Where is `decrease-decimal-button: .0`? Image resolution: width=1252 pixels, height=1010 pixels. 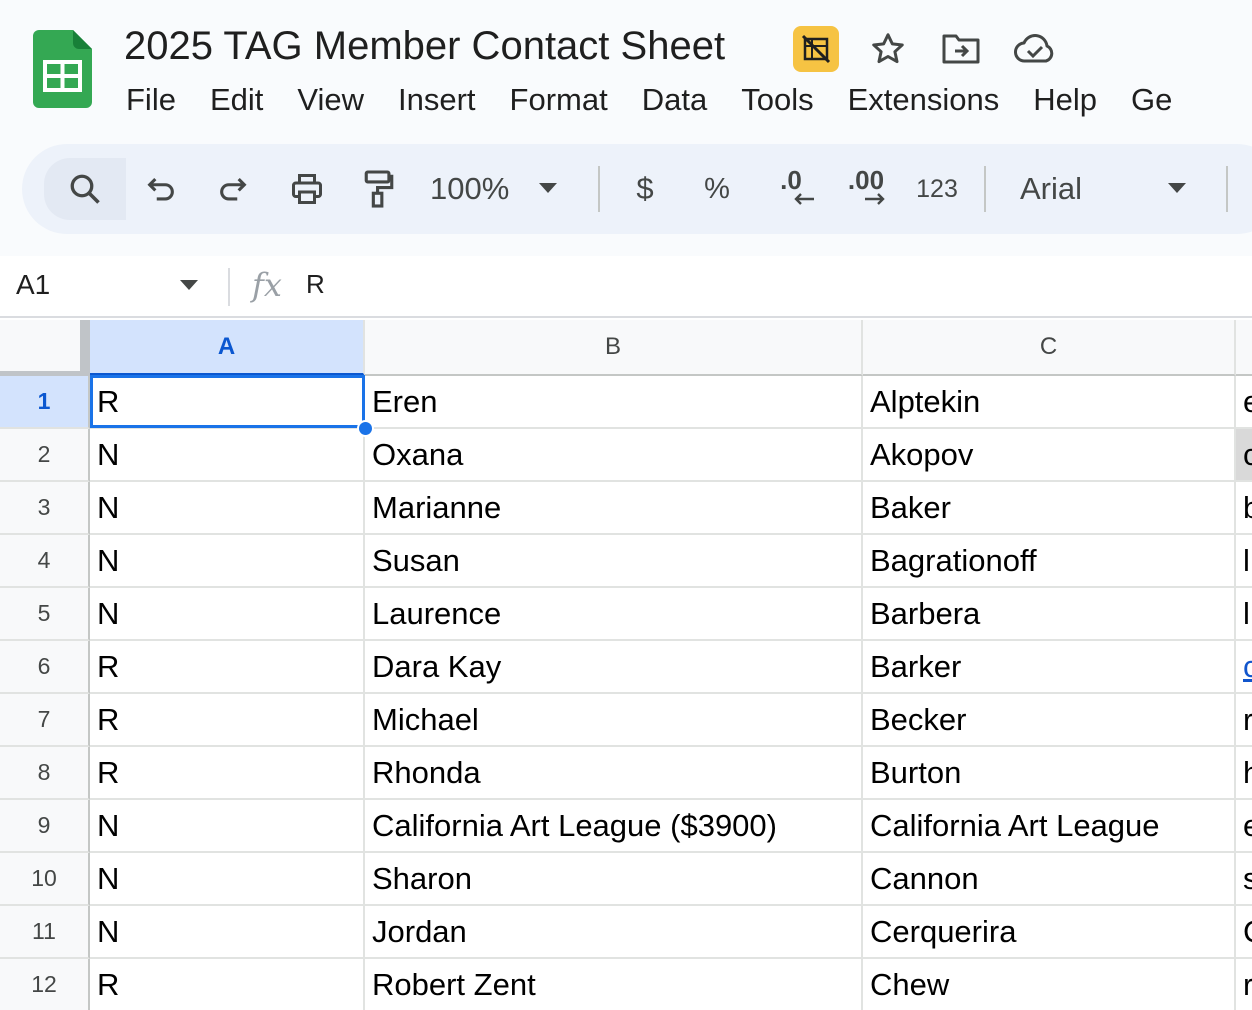
decrease-decimal-button: .0 is located at coordinates (791, 189).